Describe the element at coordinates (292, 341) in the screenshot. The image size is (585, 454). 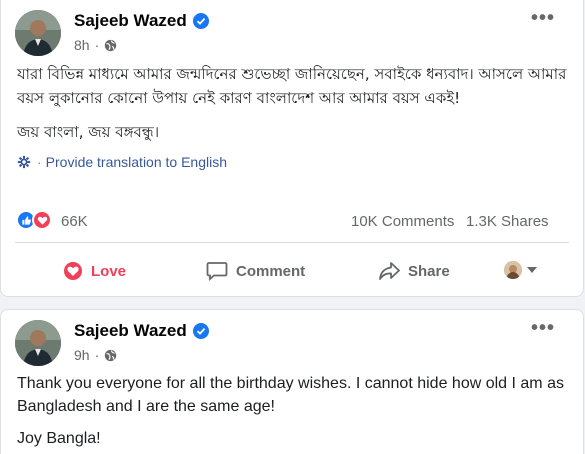
I see `post-header: Sajeeb Wazed 9h · •••` at that location.